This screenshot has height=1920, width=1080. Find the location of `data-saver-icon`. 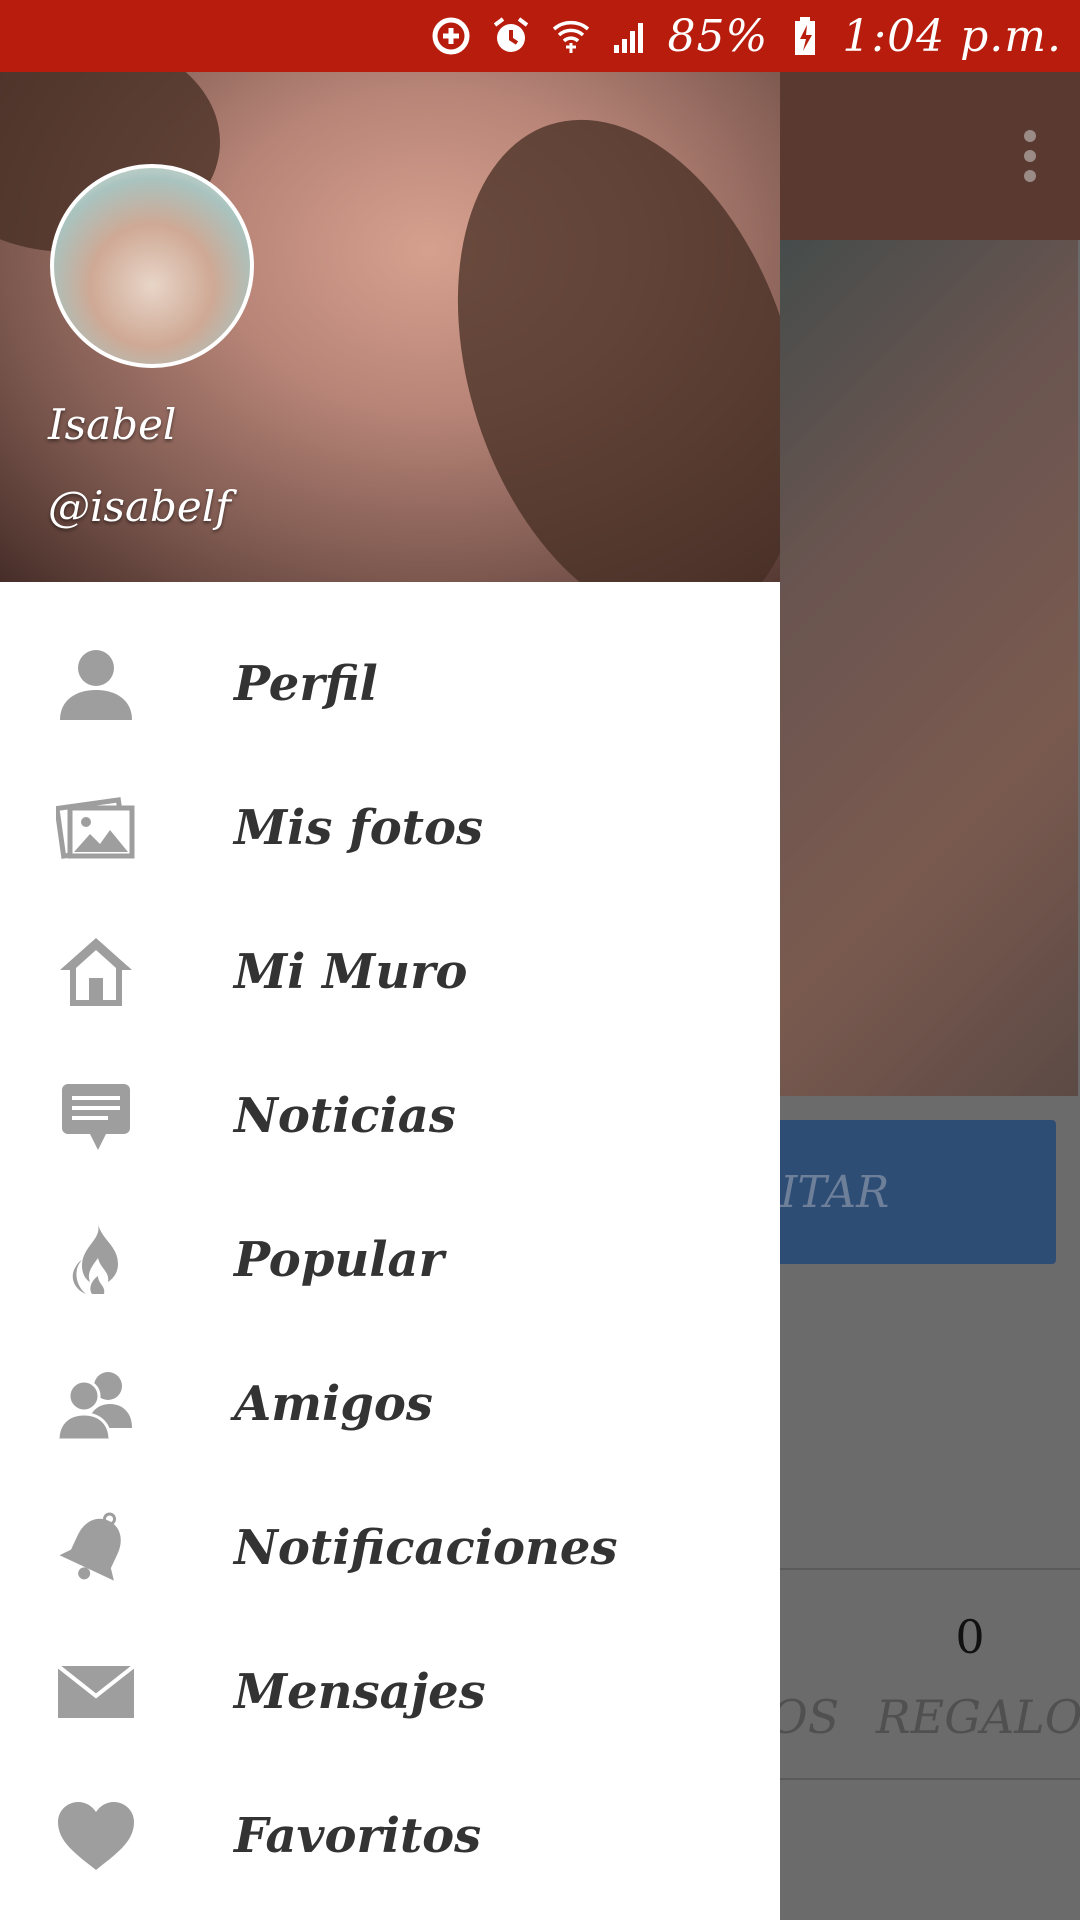

data-saver-icon is located at coordinates (451, 36).